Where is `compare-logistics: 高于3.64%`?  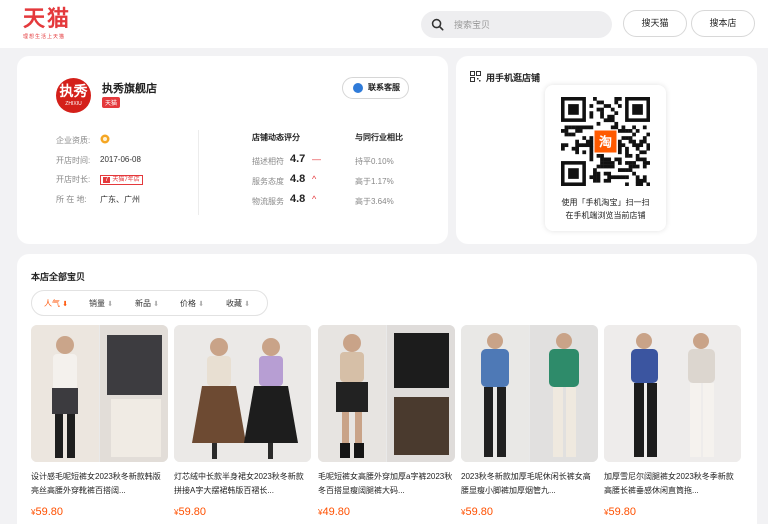 compare-logistics: 高于3.64% is located at coordinates (374, 201).